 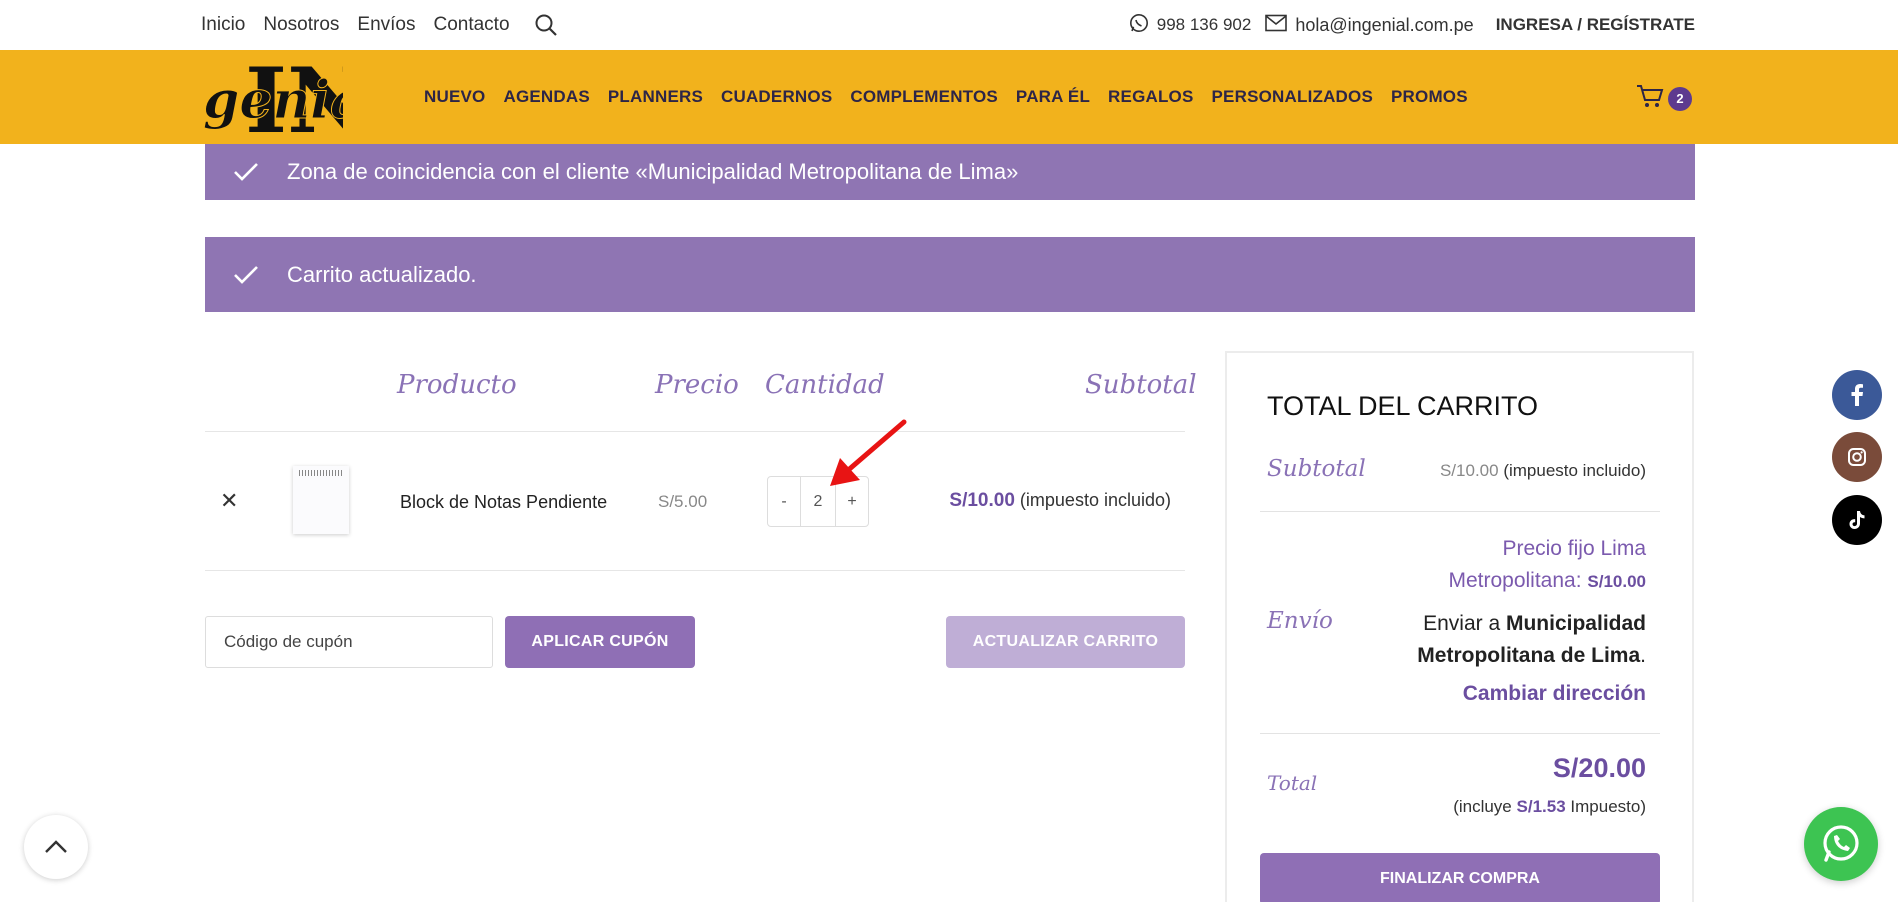 What do you see at coordinates (1460, 877) in the screenshot?
I see `checkout-button: FINALIZAR COMPRA` at bounding box center [1460, 877].